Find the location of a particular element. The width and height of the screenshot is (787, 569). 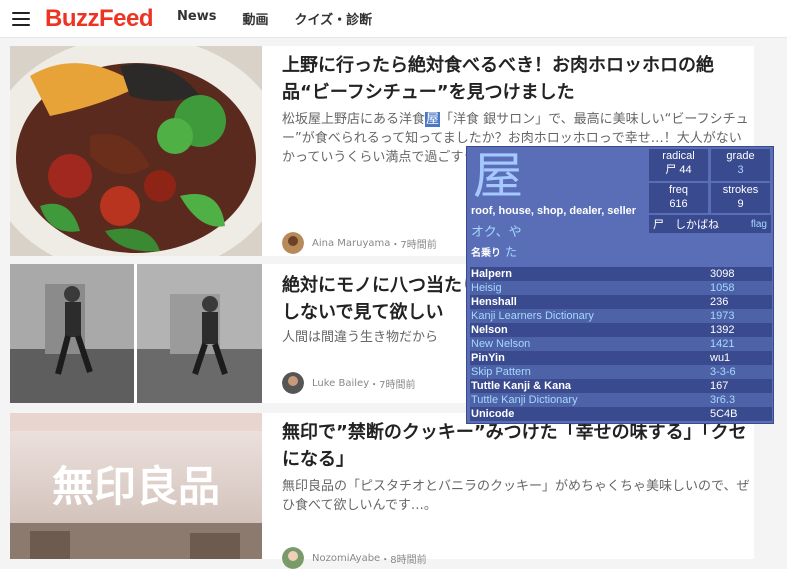

ref-name: Skip Pattern is located at coordinates (590, 372).